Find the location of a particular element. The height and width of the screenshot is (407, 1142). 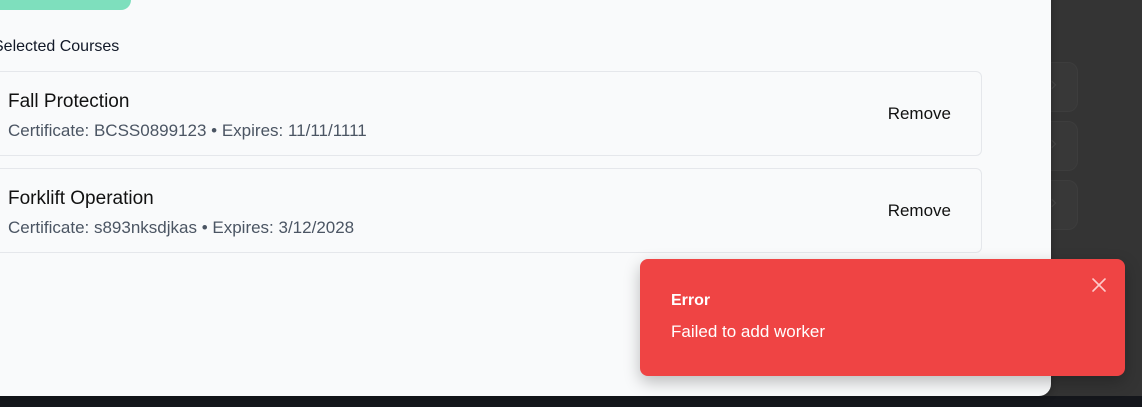

close-icon is located at coordinates (1099, 285).